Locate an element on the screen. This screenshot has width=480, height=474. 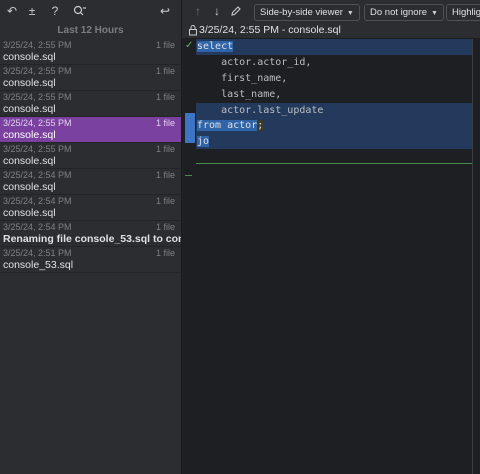
code-line-7: jo is located at coordinates (203, 141).